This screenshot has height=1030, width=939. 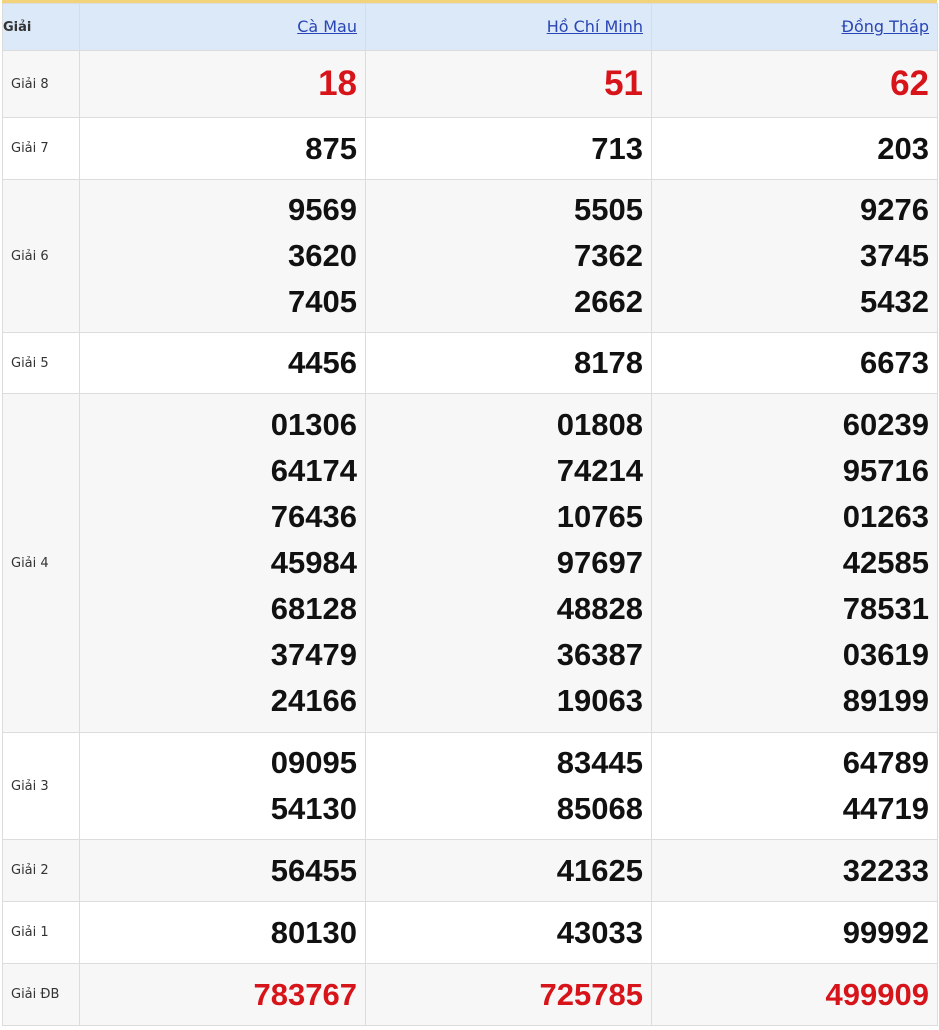 What do you see at coordinates (508, 363) in the screenshot?
I see `prize-cell: 8178` at bounding box center [508, 363].